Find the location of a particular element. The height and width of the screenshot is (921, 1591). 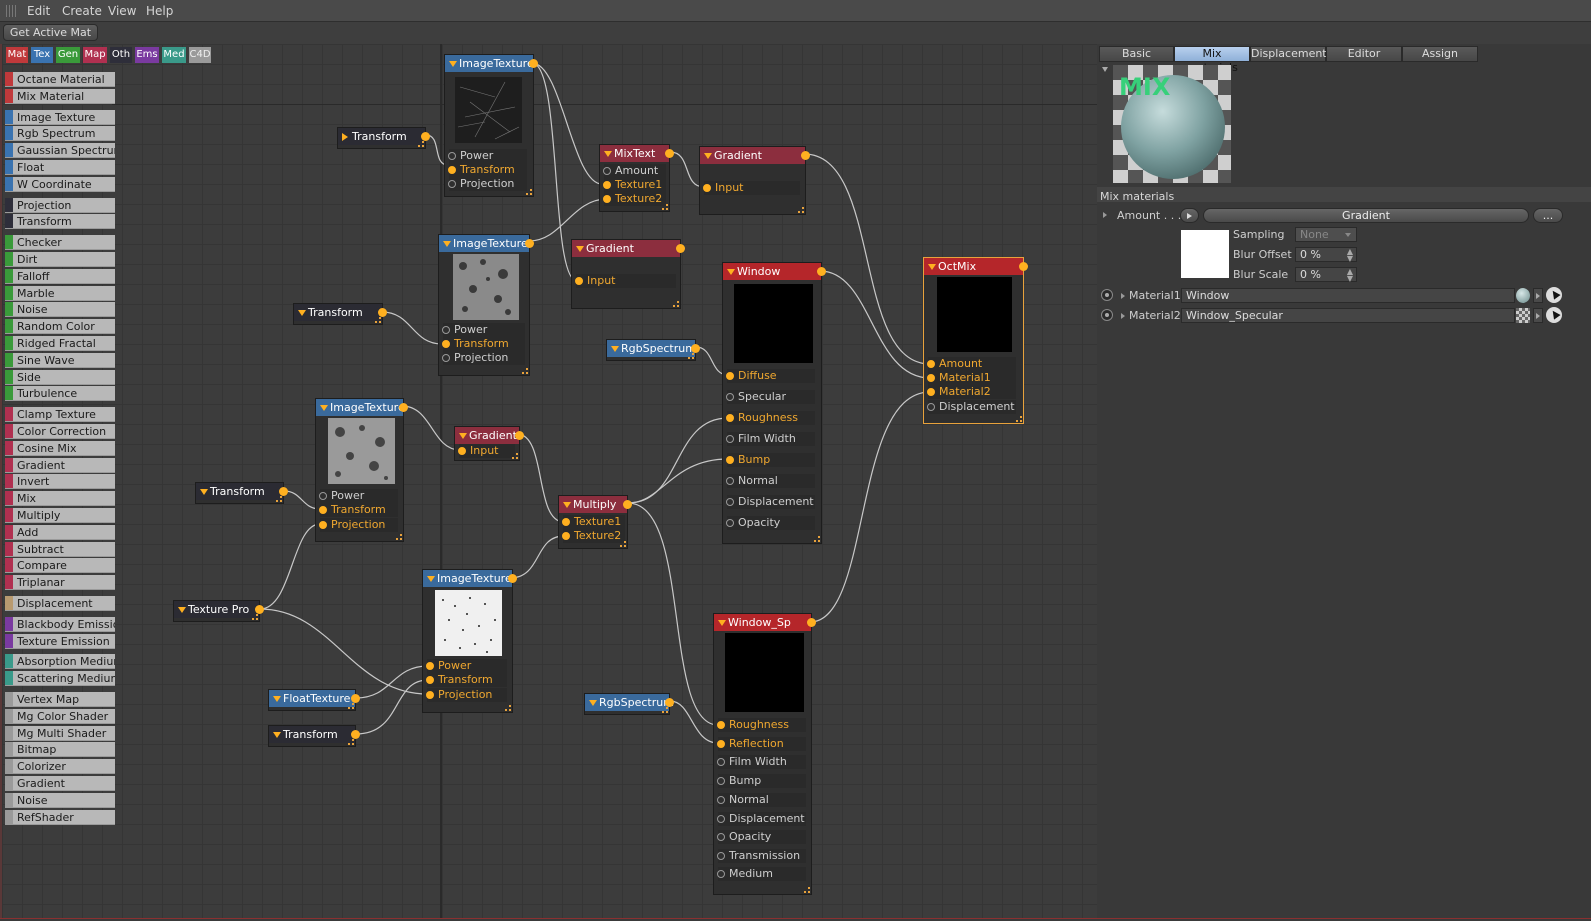

node-header: Texture Pro is located at coordinates (216, 609).